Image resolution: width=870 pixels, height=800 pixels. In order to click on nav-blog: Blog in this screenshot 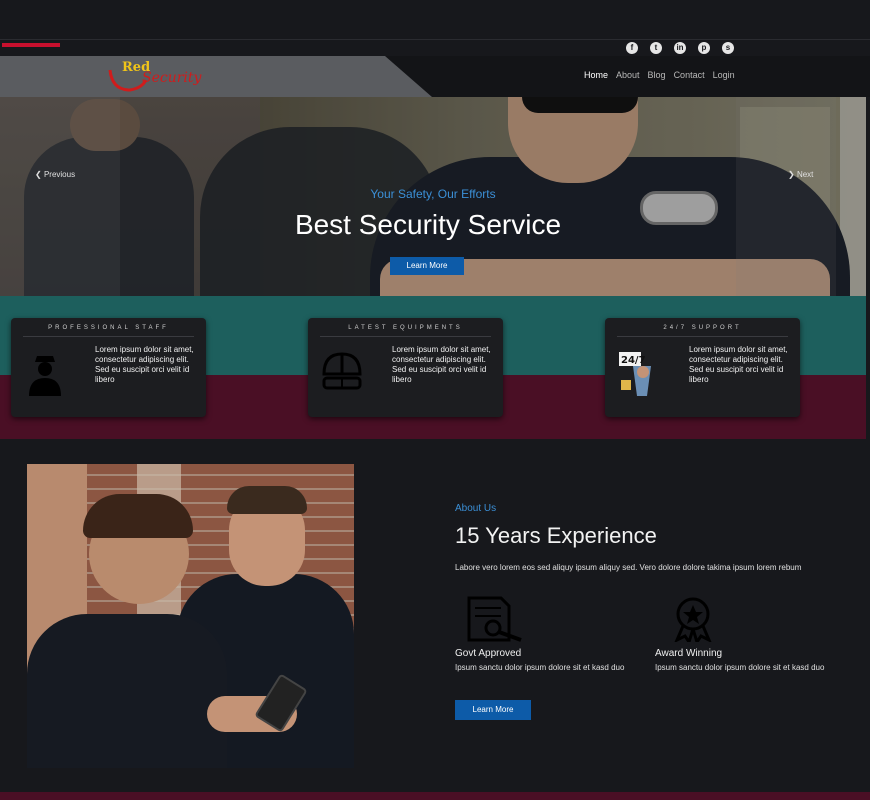, I will do `click(657, 75)`.